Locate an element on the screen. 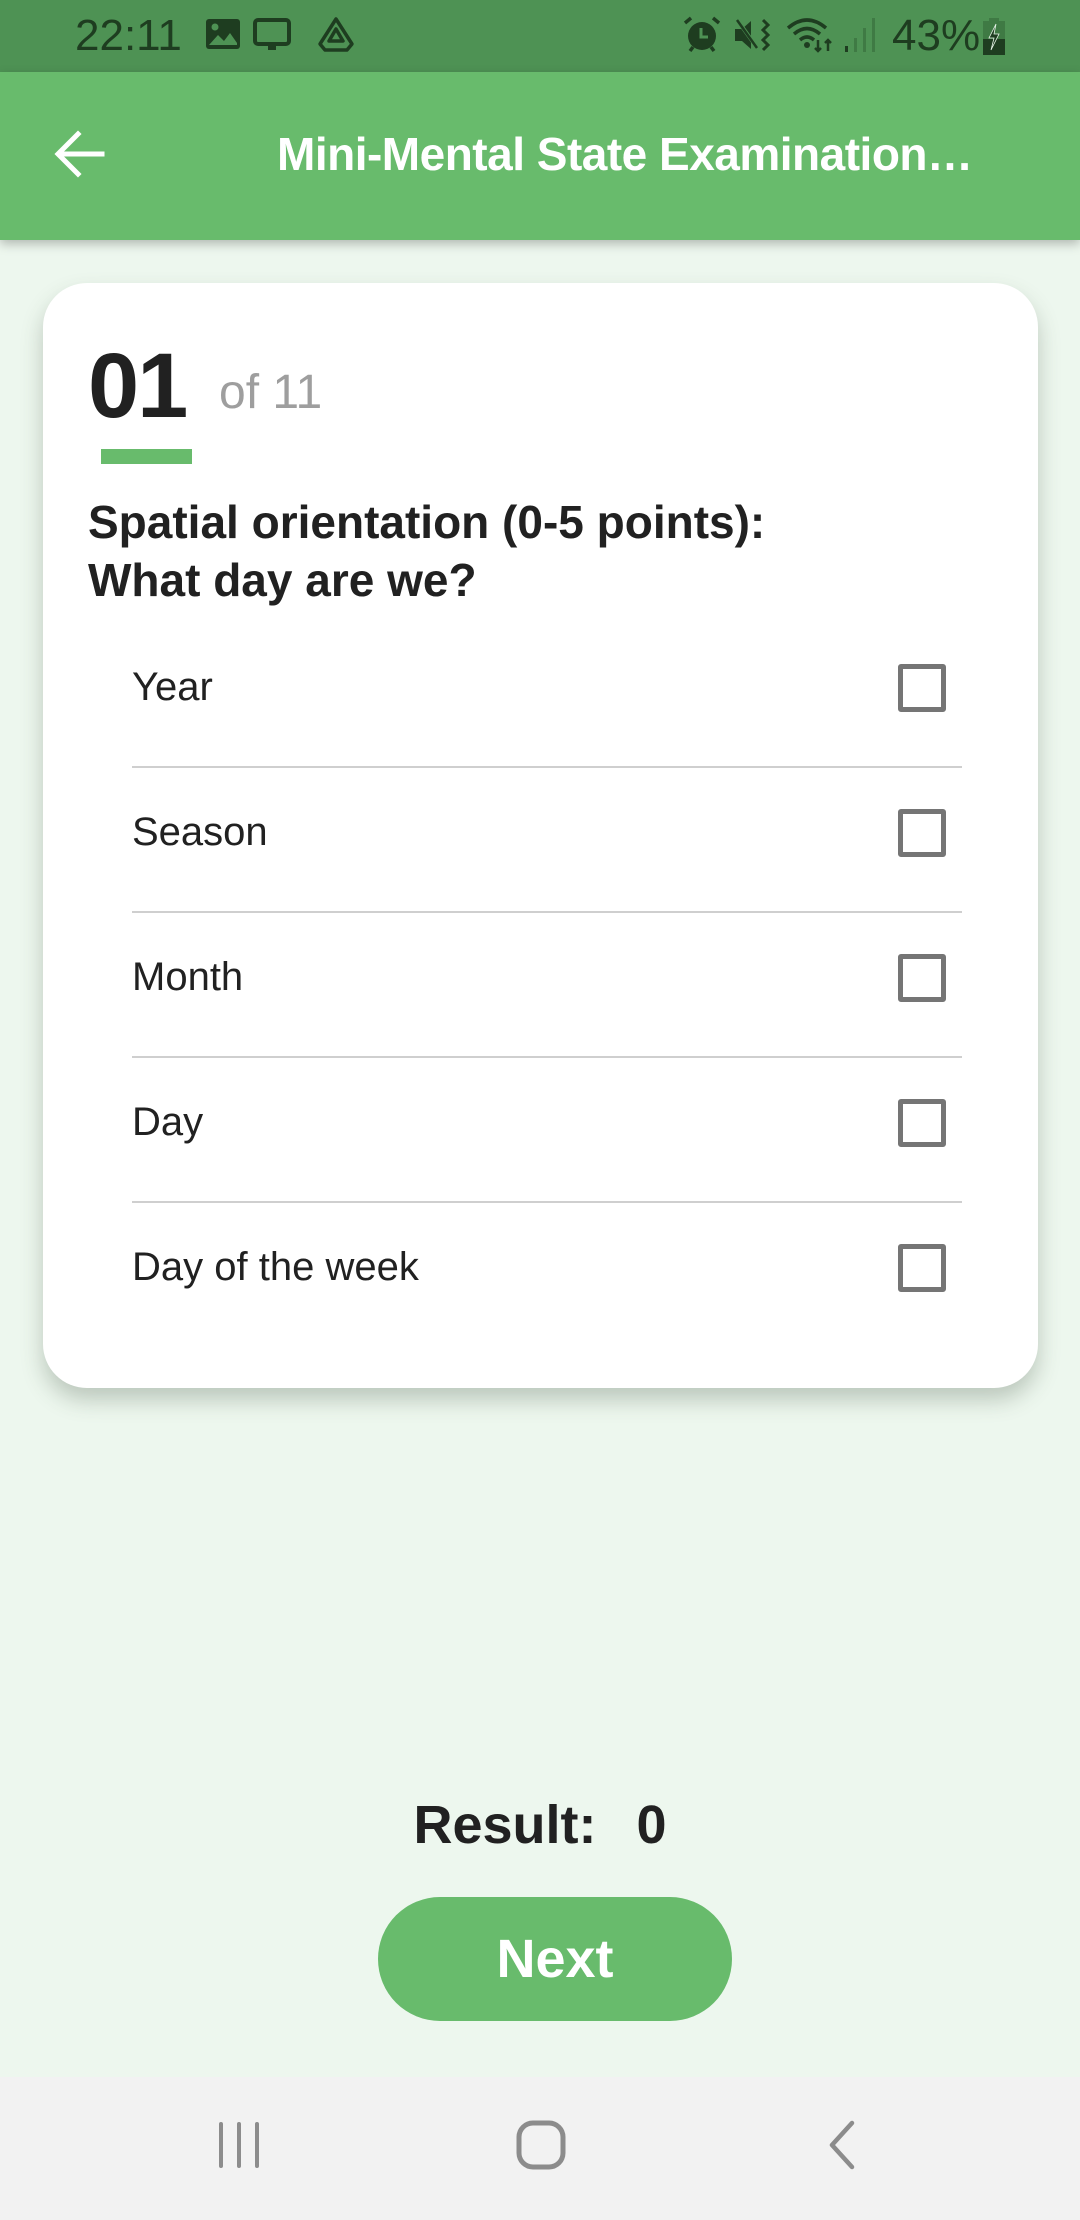  question-number-underline is located at coordinates (146, 456).